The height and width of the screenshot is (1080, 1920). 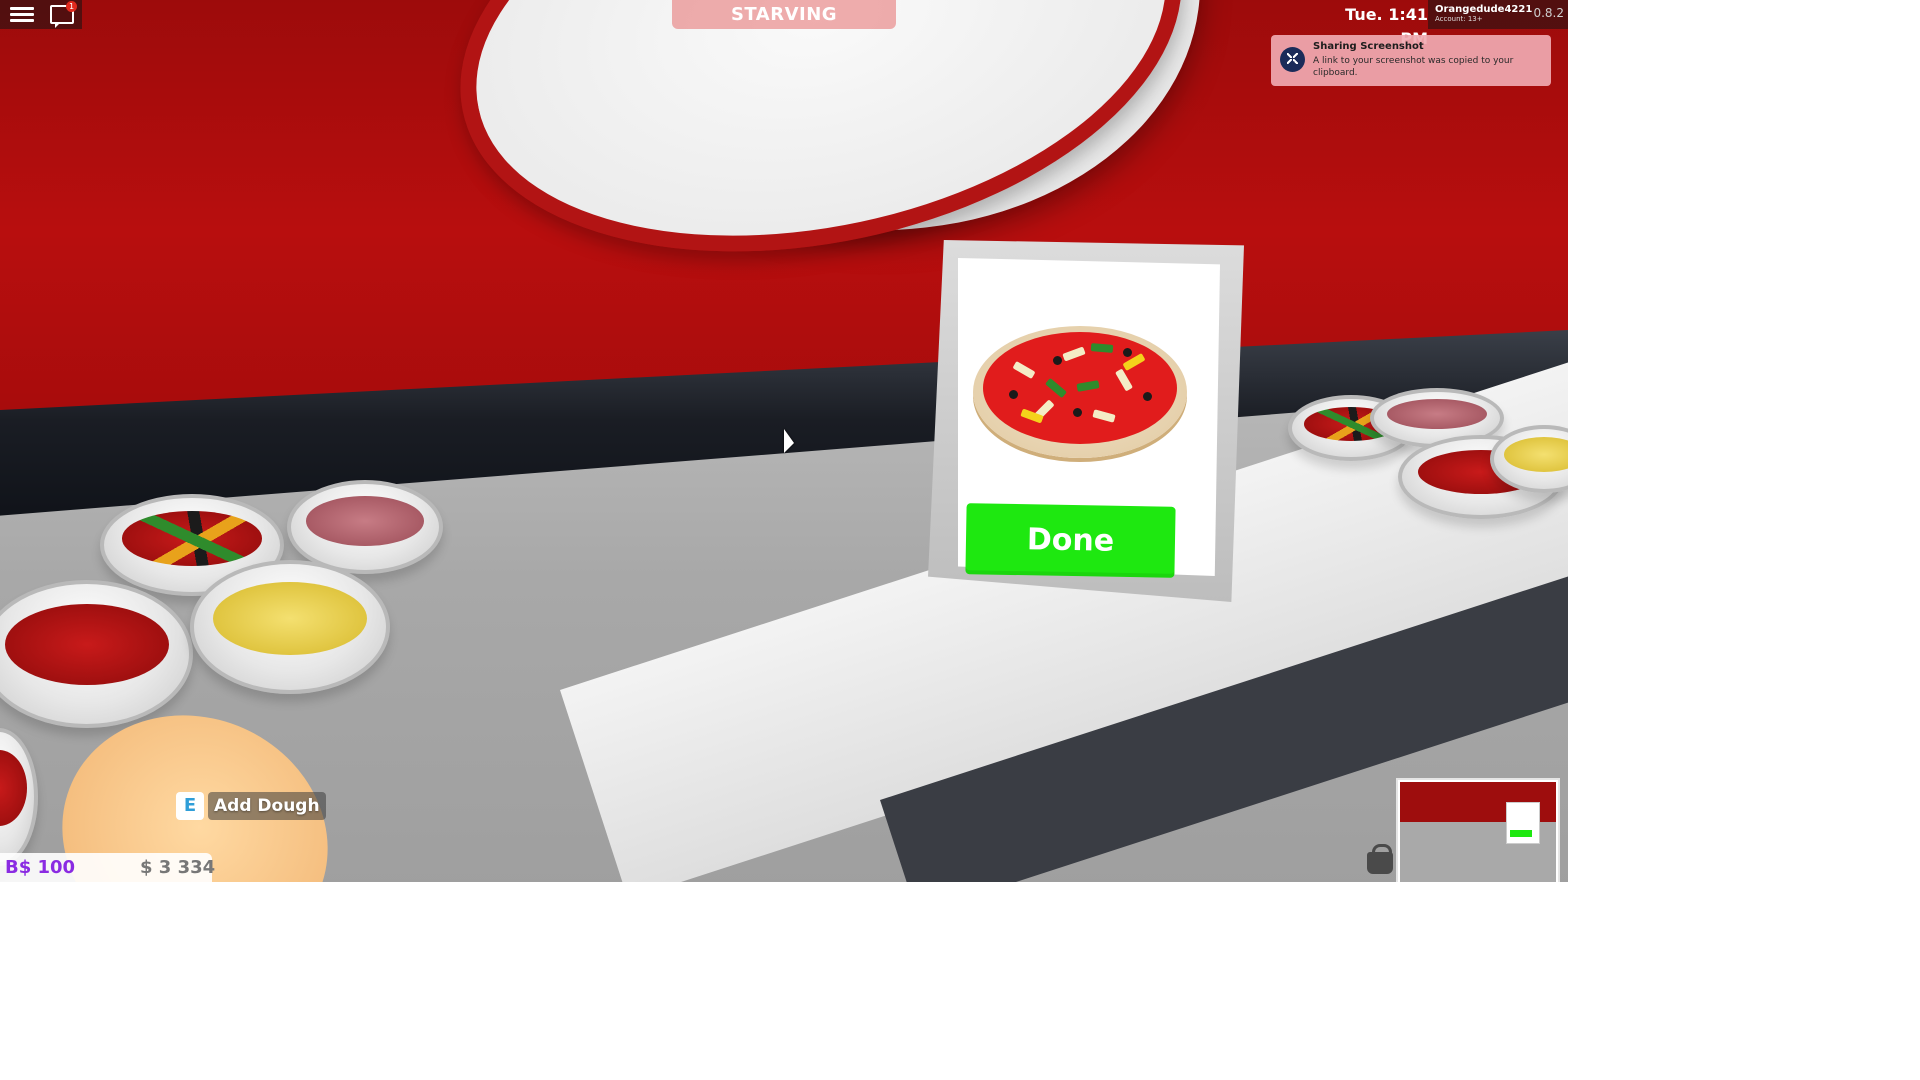 What do you see at coordinates (71, 6) in the screenshot?
I see `chat-notification-badge: 1` at bounding box center [71, 6].